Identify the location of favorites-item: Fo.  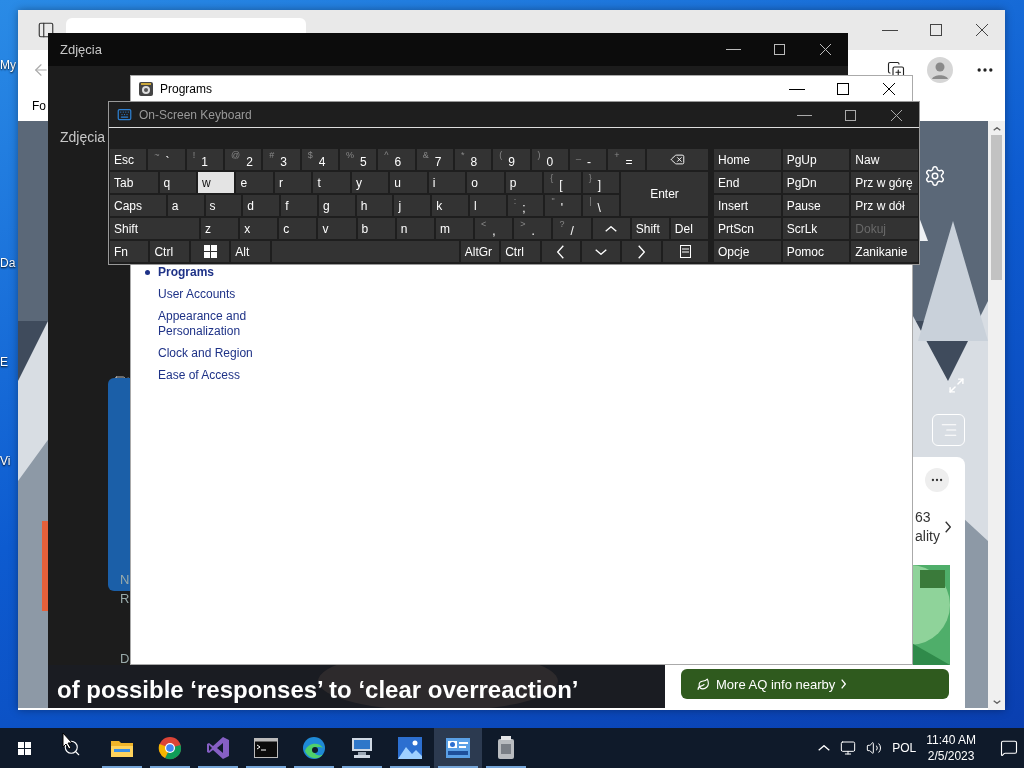
(39, 105).